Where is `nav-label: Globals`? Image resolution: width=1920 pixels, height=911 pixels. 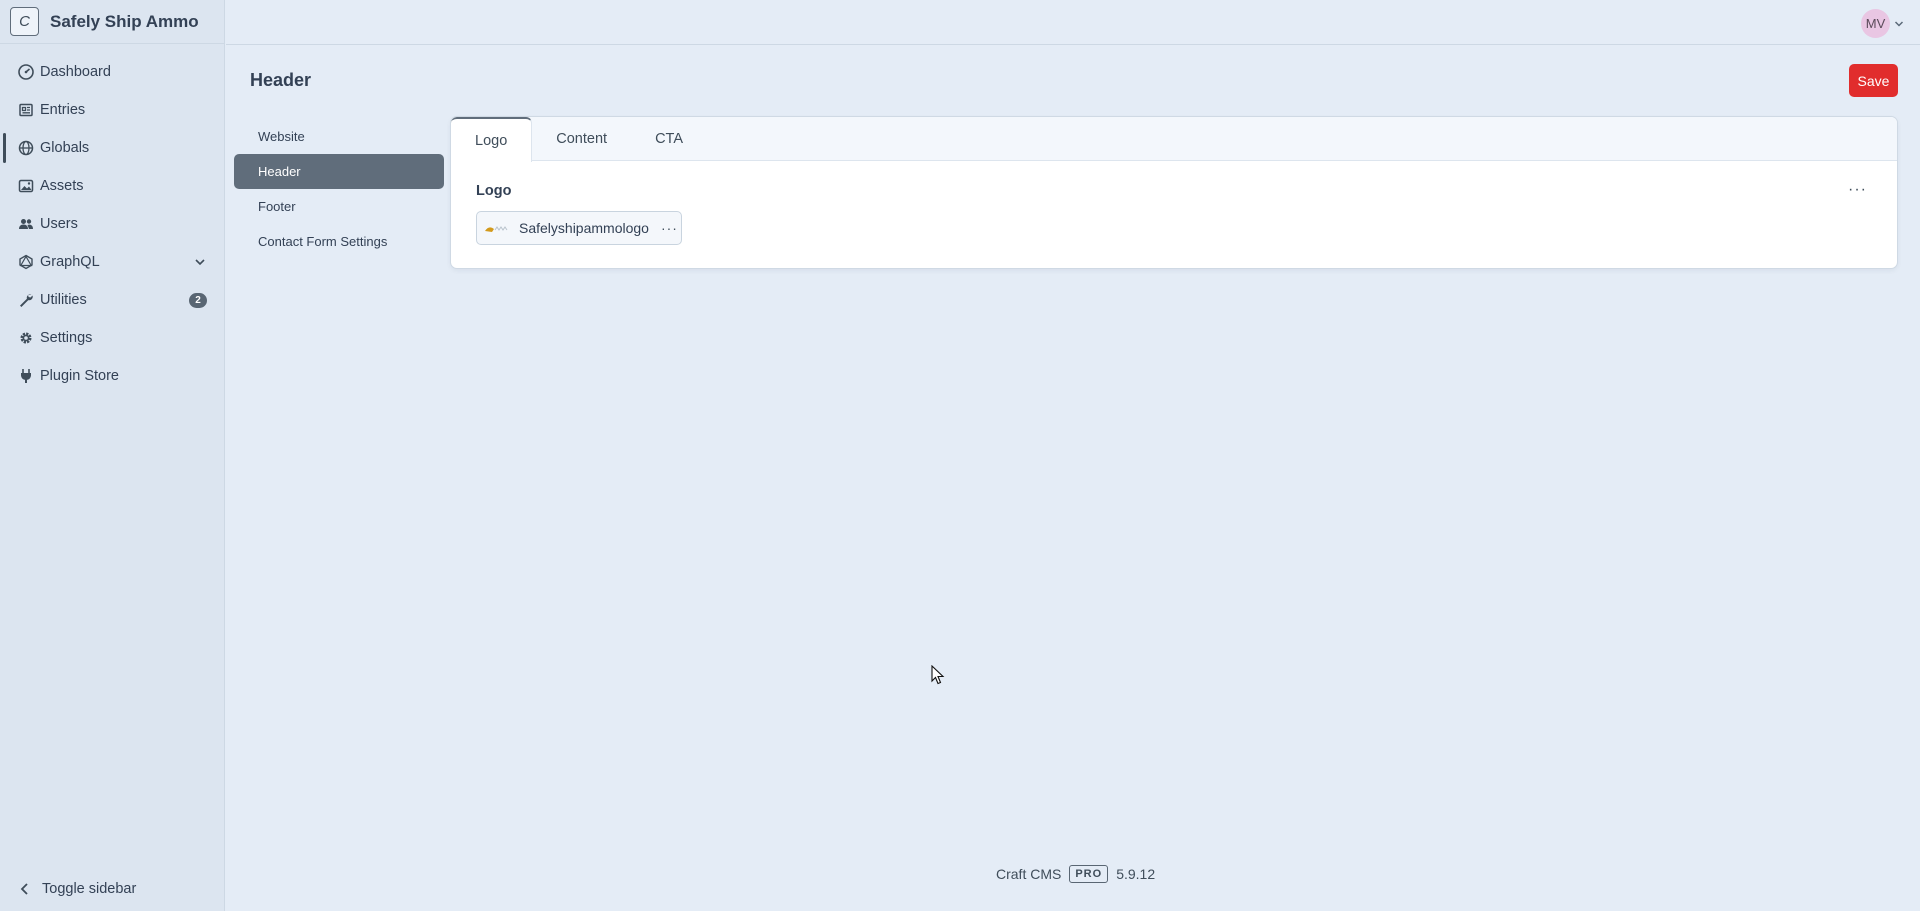
nav-label: Globals is located at coordinates (65, 148).